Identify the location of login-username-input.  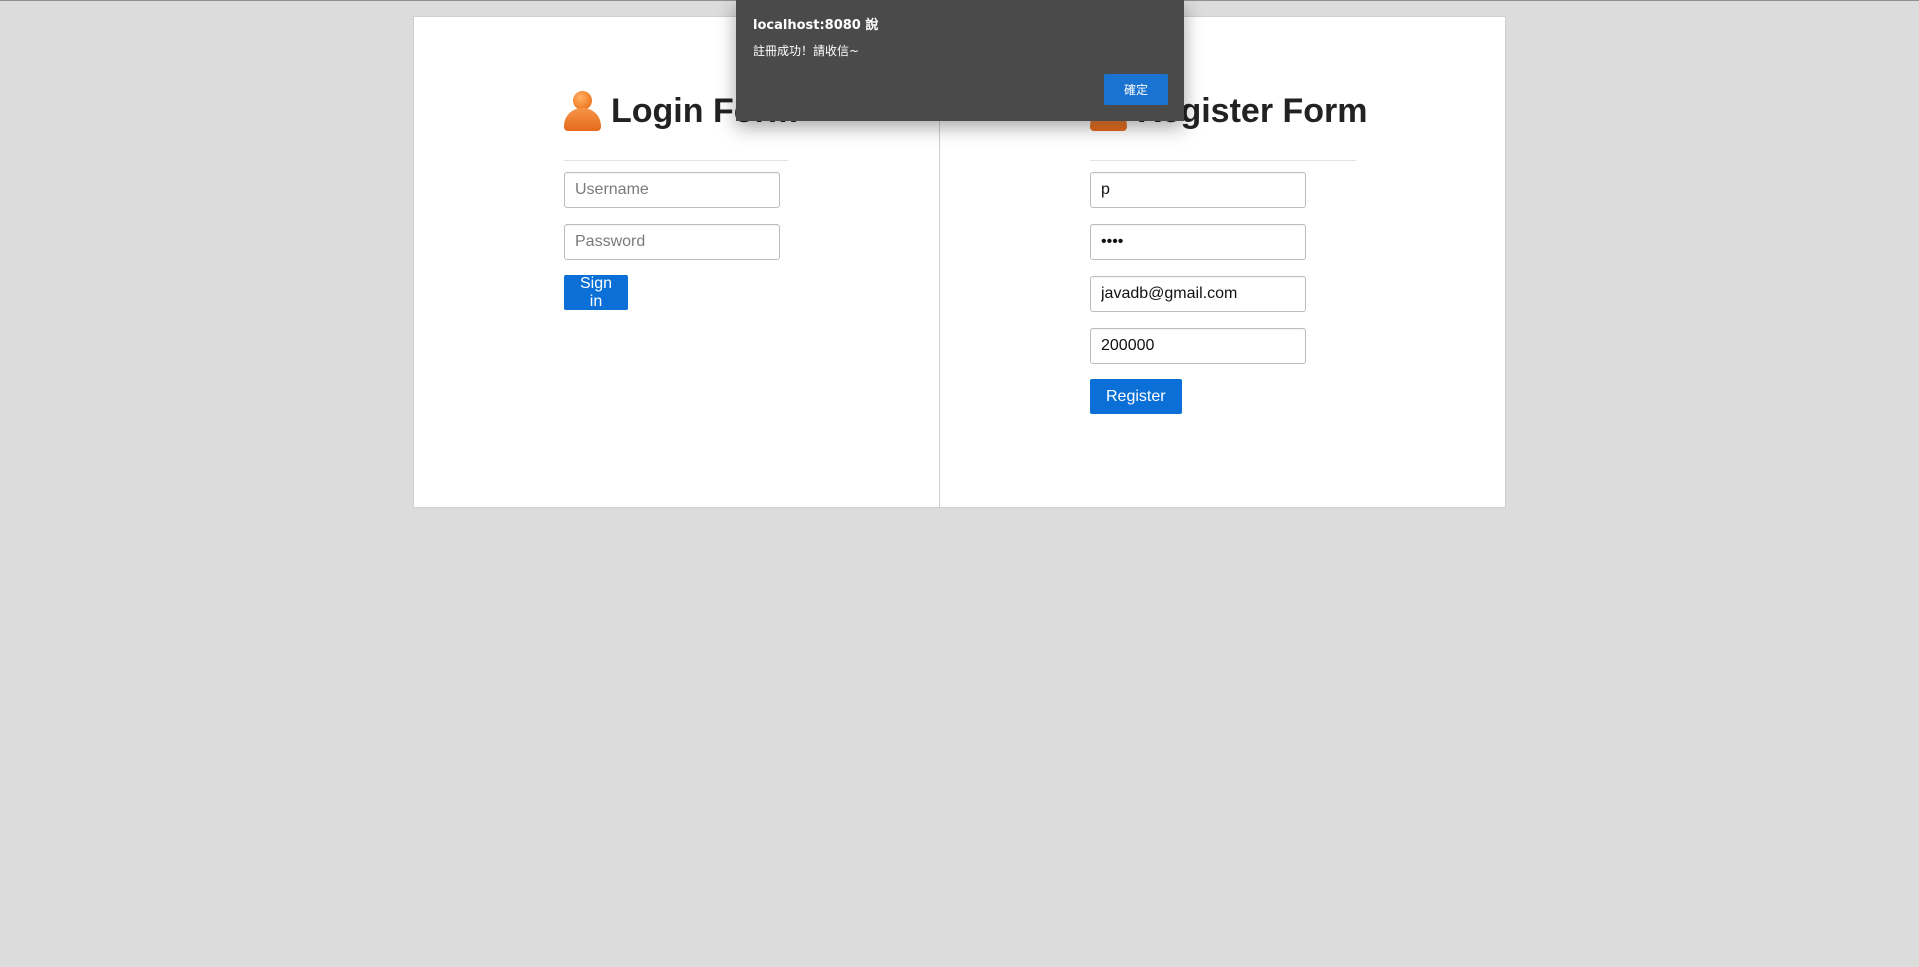
(672, 190).